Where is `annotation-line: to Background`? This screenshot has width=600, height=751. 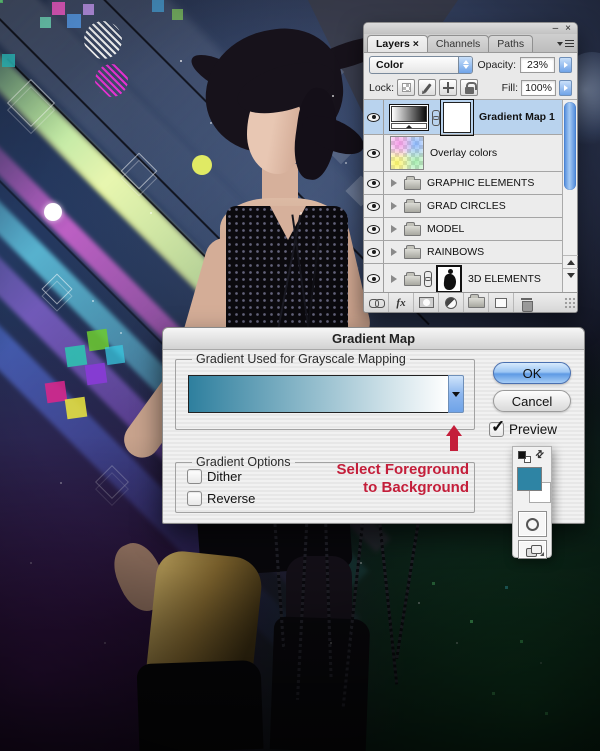
annotation-line: to Background is located at coordinates (416, 487).